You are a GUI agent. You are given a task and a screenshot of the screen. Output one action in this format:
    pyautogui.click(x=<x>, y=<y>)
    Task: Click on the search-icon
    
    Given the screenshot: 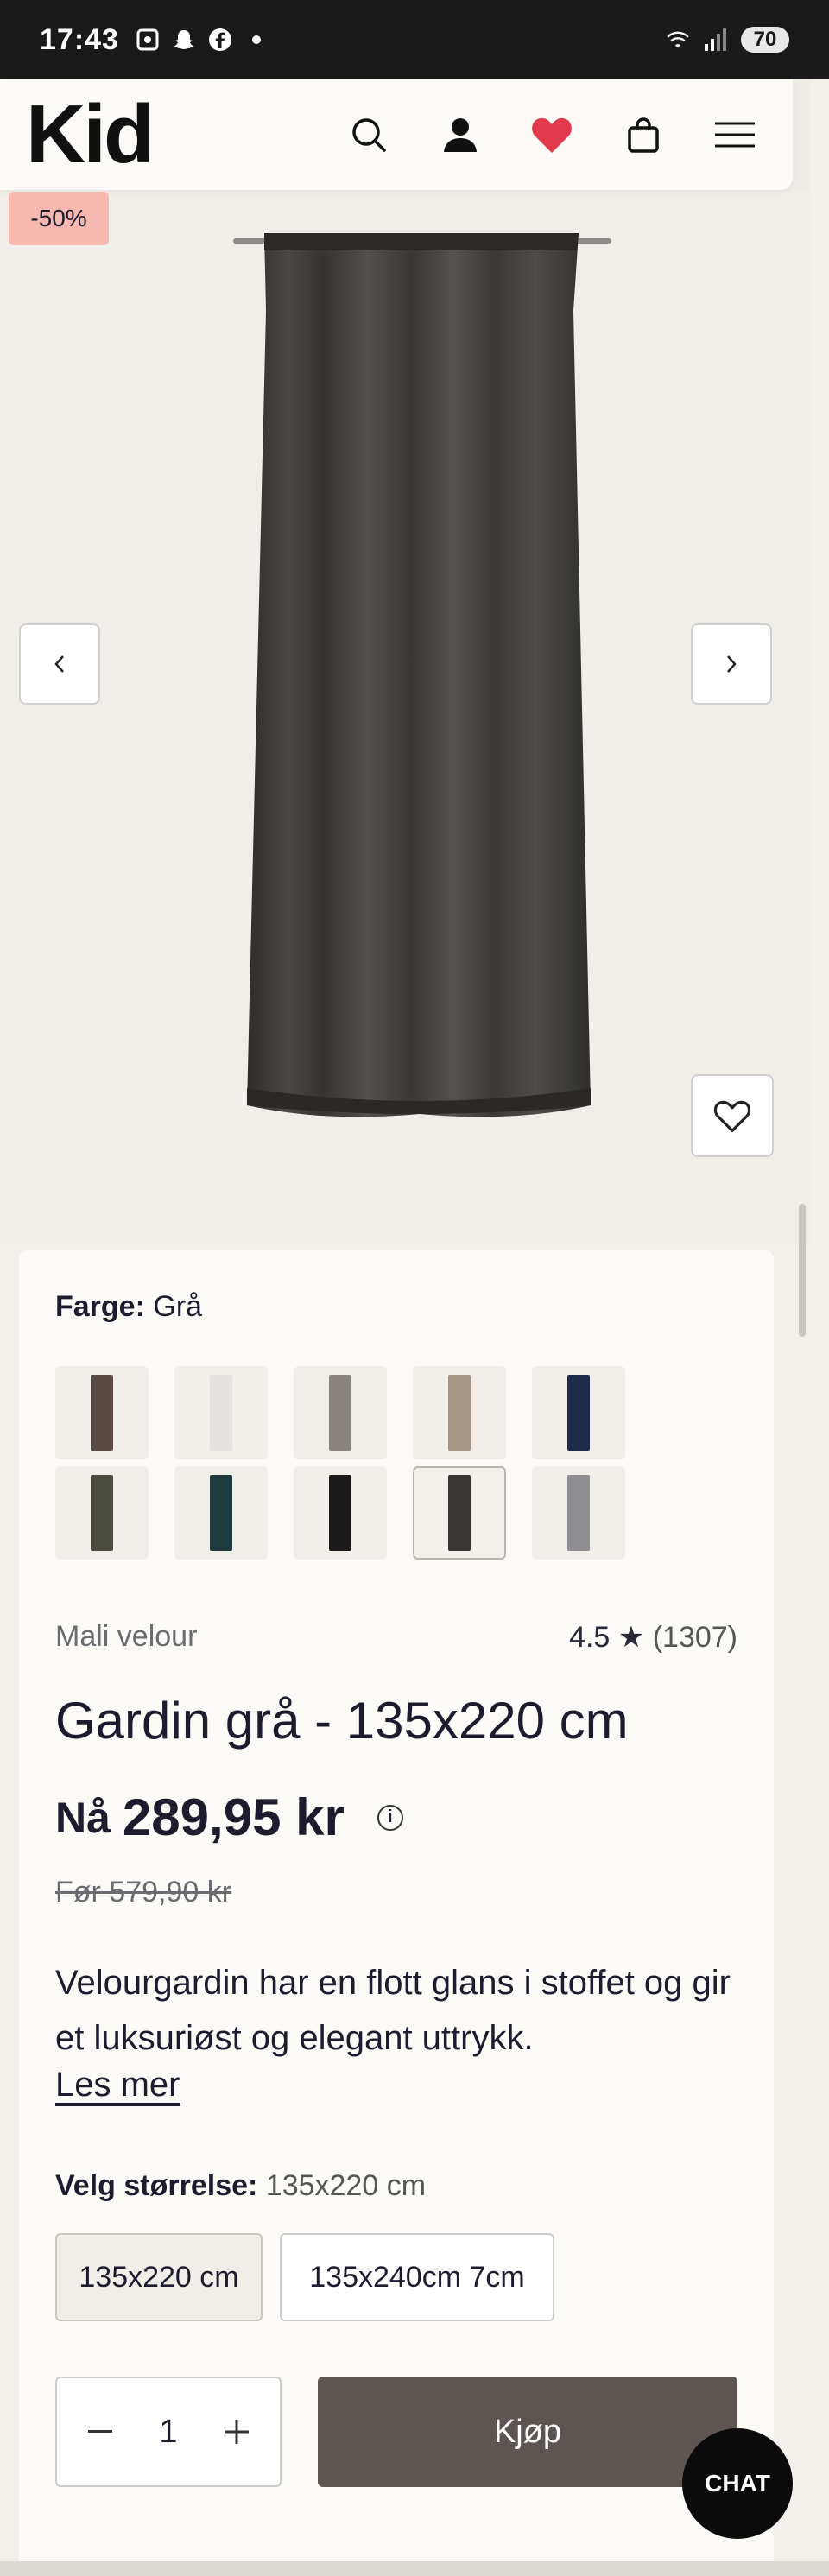 What is the action you would take?
    pyautogui.click(x=369, y=135)
    